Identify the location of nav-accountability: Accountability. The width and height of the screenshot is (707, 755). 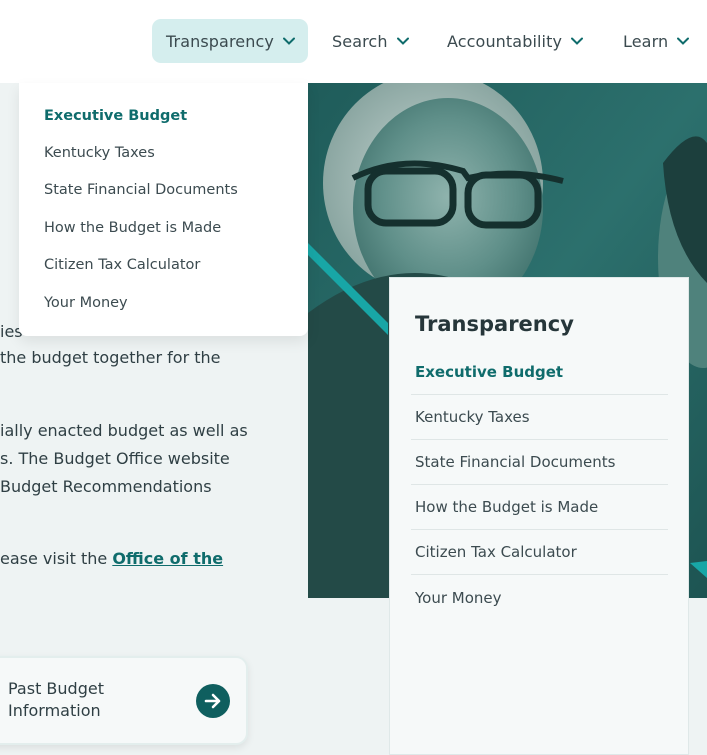
(515, 41).